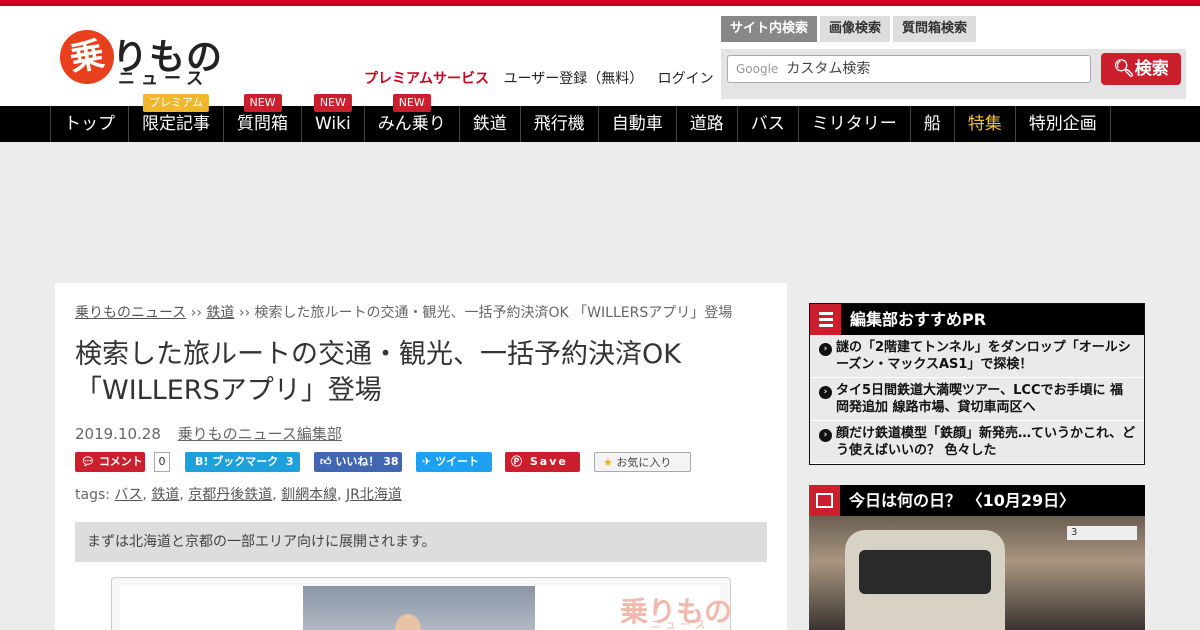 The image size is (1200, 630). What do you see at coordinates (855, 29) in the screenshot?
I see `tab-image-search: 画像検索` at bounding box center [855, 29].